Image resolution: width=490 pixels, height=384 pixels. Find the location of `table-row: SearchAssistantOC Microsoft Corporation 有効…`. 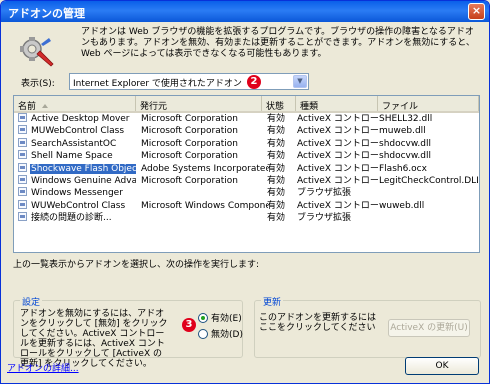

table-row: SearchAssistantOC Microsoft Corporation 有効… is located at coordinates (246, 143).